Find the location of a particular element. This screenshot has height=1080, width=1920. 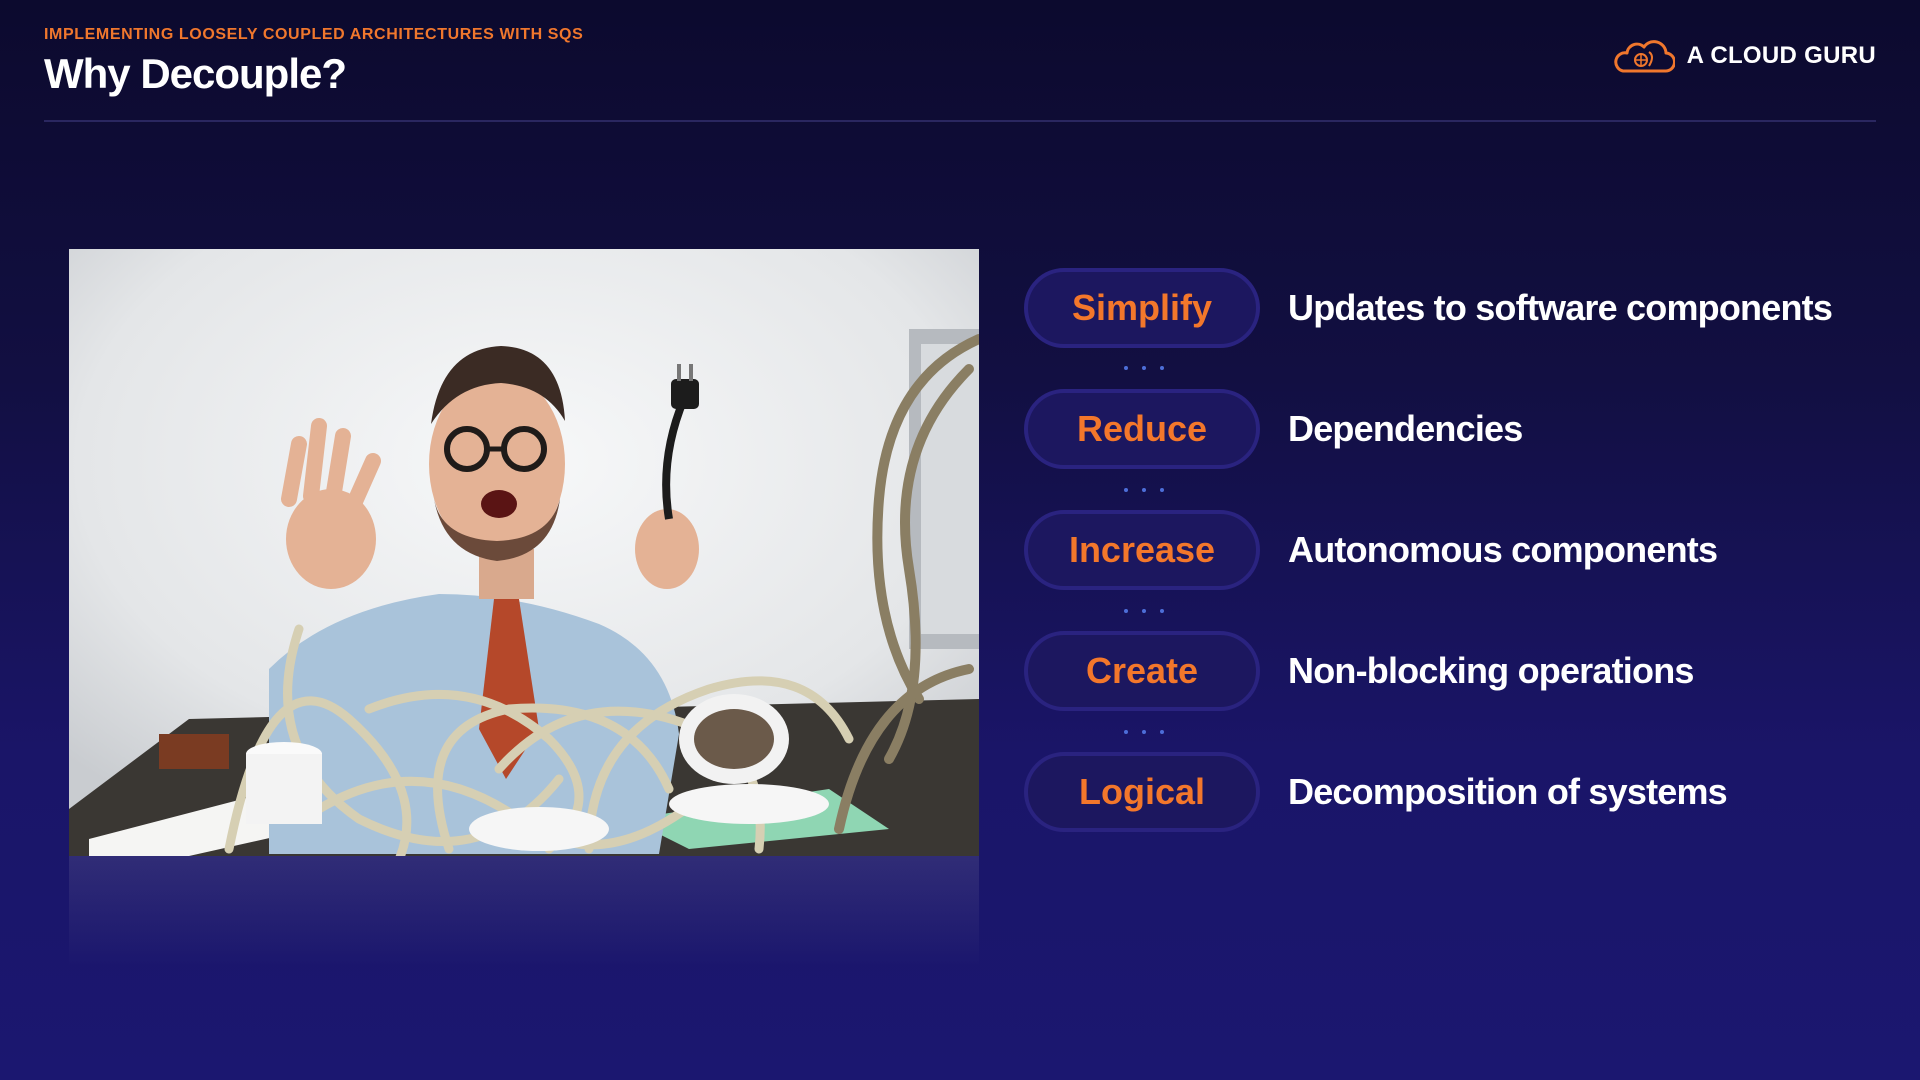

list-item: Create Non-blocking operations is located at coordinates (1459, 673).